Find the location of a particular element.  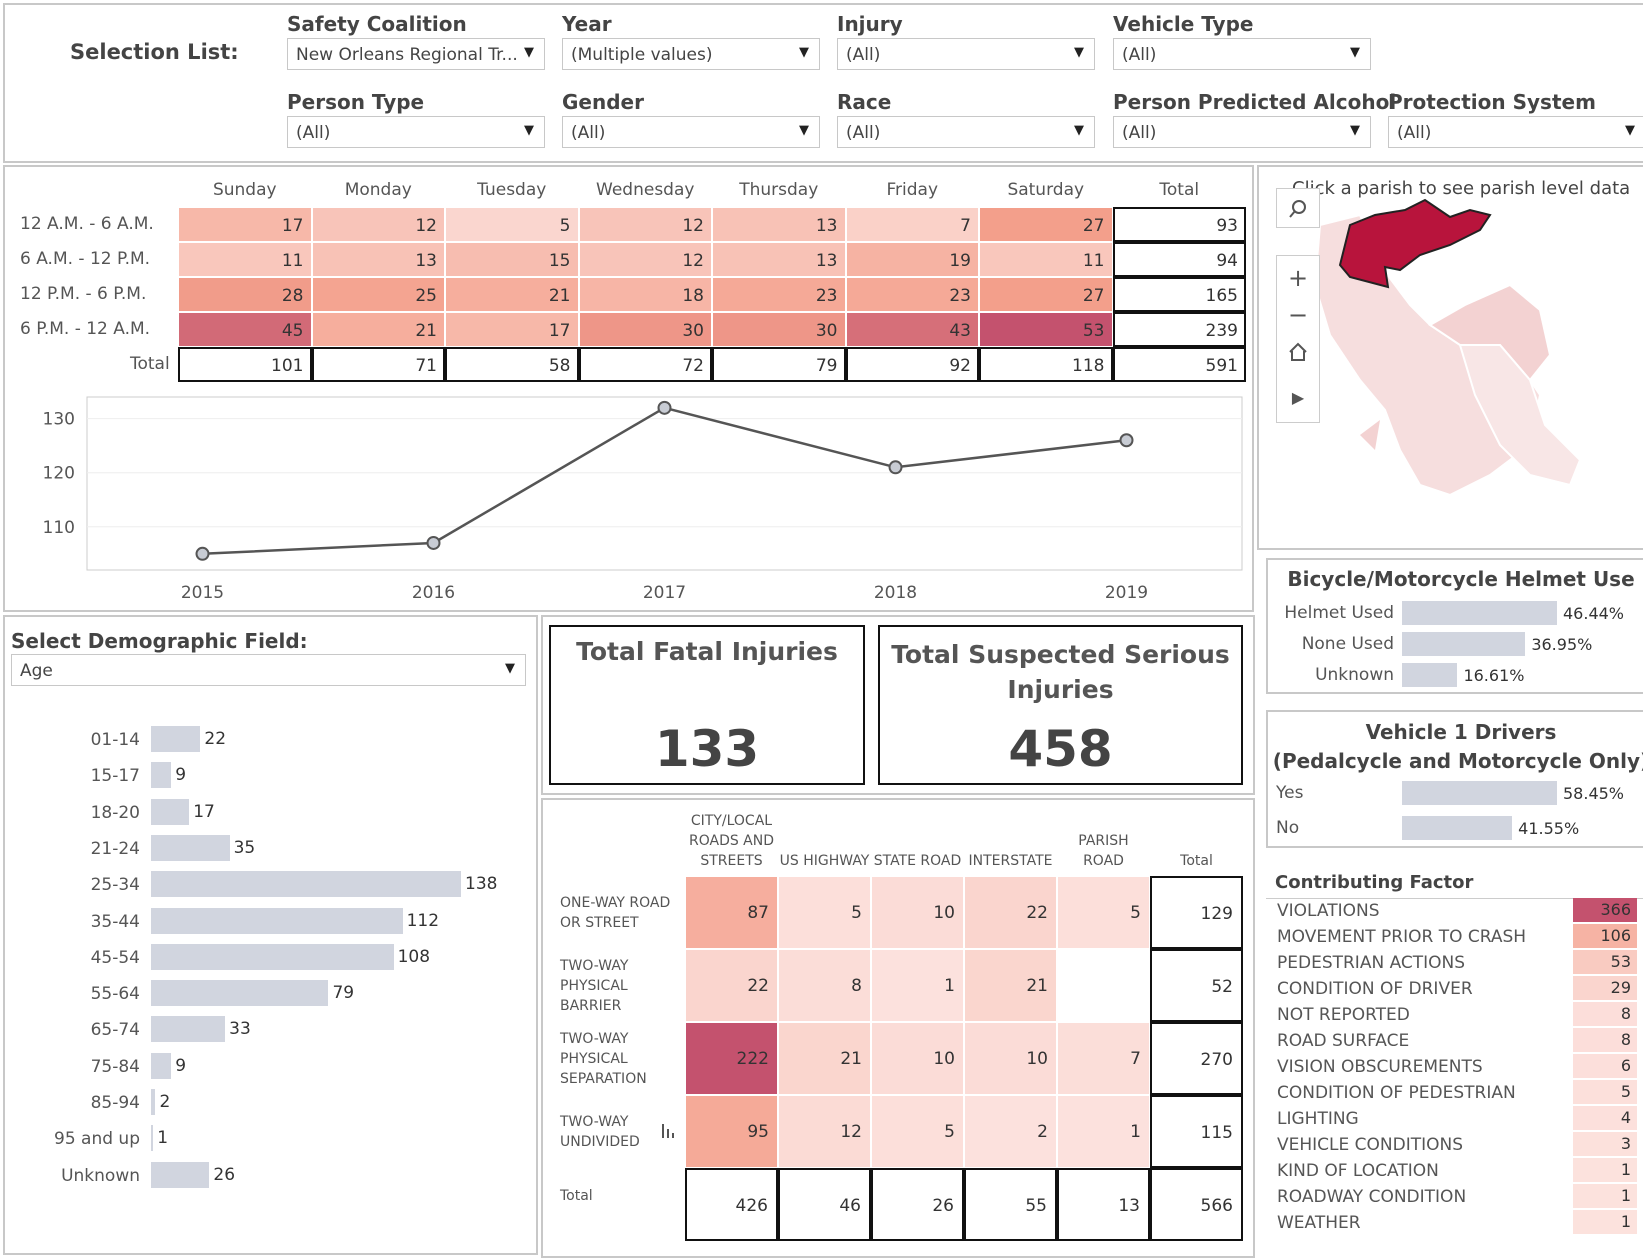

zoom-out-button: − is located at coordinates (1298, 315).